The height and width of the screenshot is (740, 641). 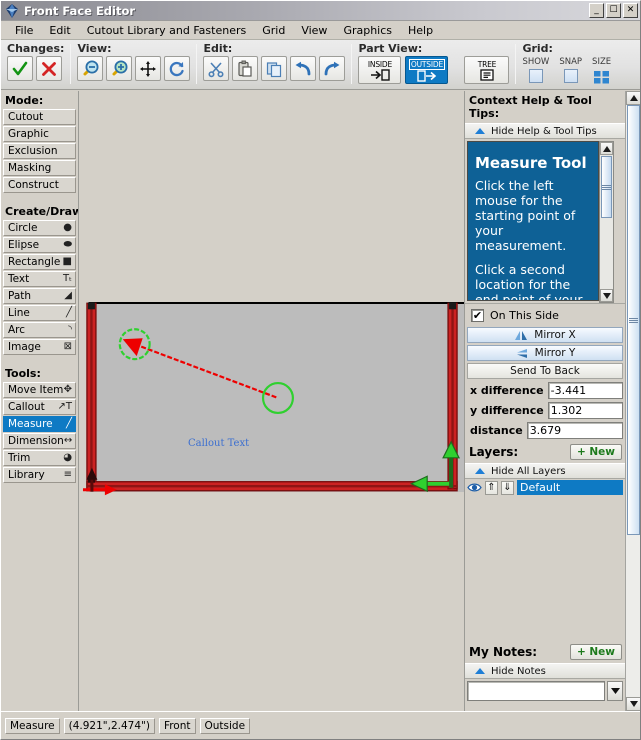 What do you see at coordinates (39, 262) in the screenshot?
I see `draw-item-rectangle: Rectangle ■` at bounding box center [39, 262].